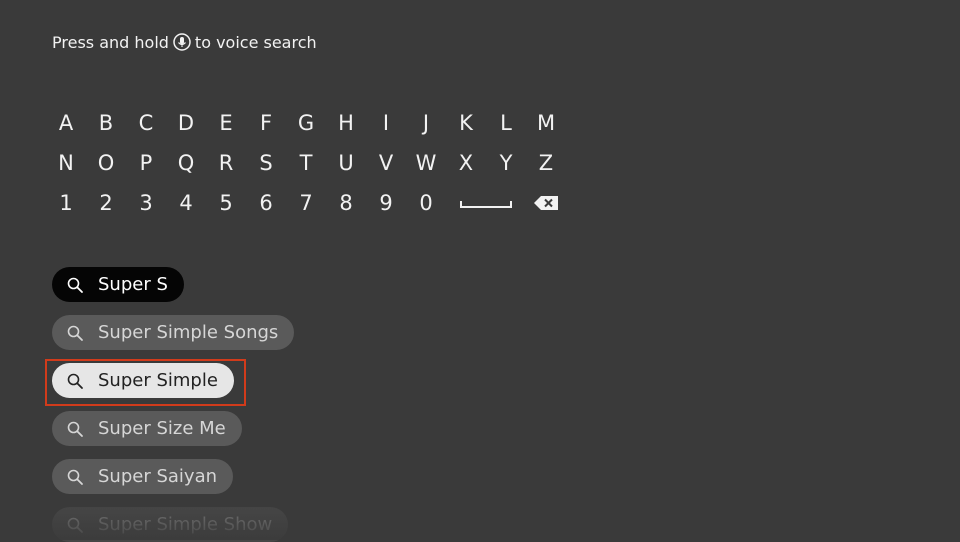 Image resolution: width=960 pixels, height=542 pixels. What do you see at coordinates (186, 203) in the screenshot?
I see `key-4: 4` at bounding box center [186, 203].